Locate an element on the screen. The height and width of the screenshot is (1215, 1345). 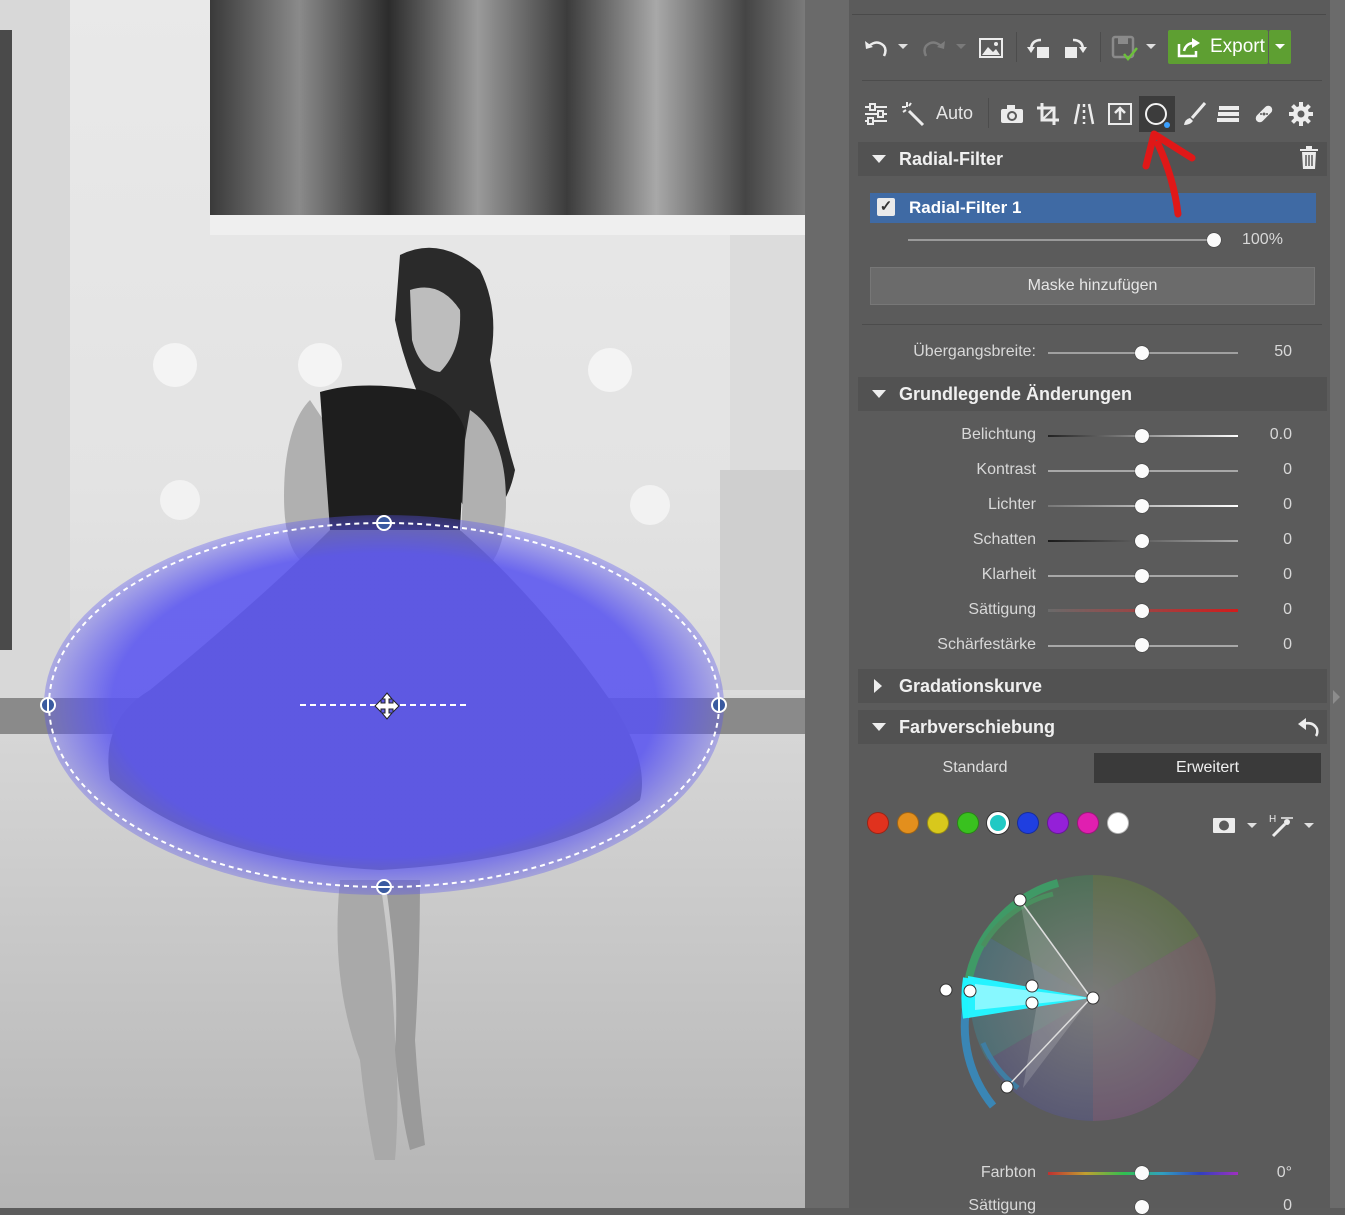
saturation-slider-knob is located at coordinates (1142, 611).